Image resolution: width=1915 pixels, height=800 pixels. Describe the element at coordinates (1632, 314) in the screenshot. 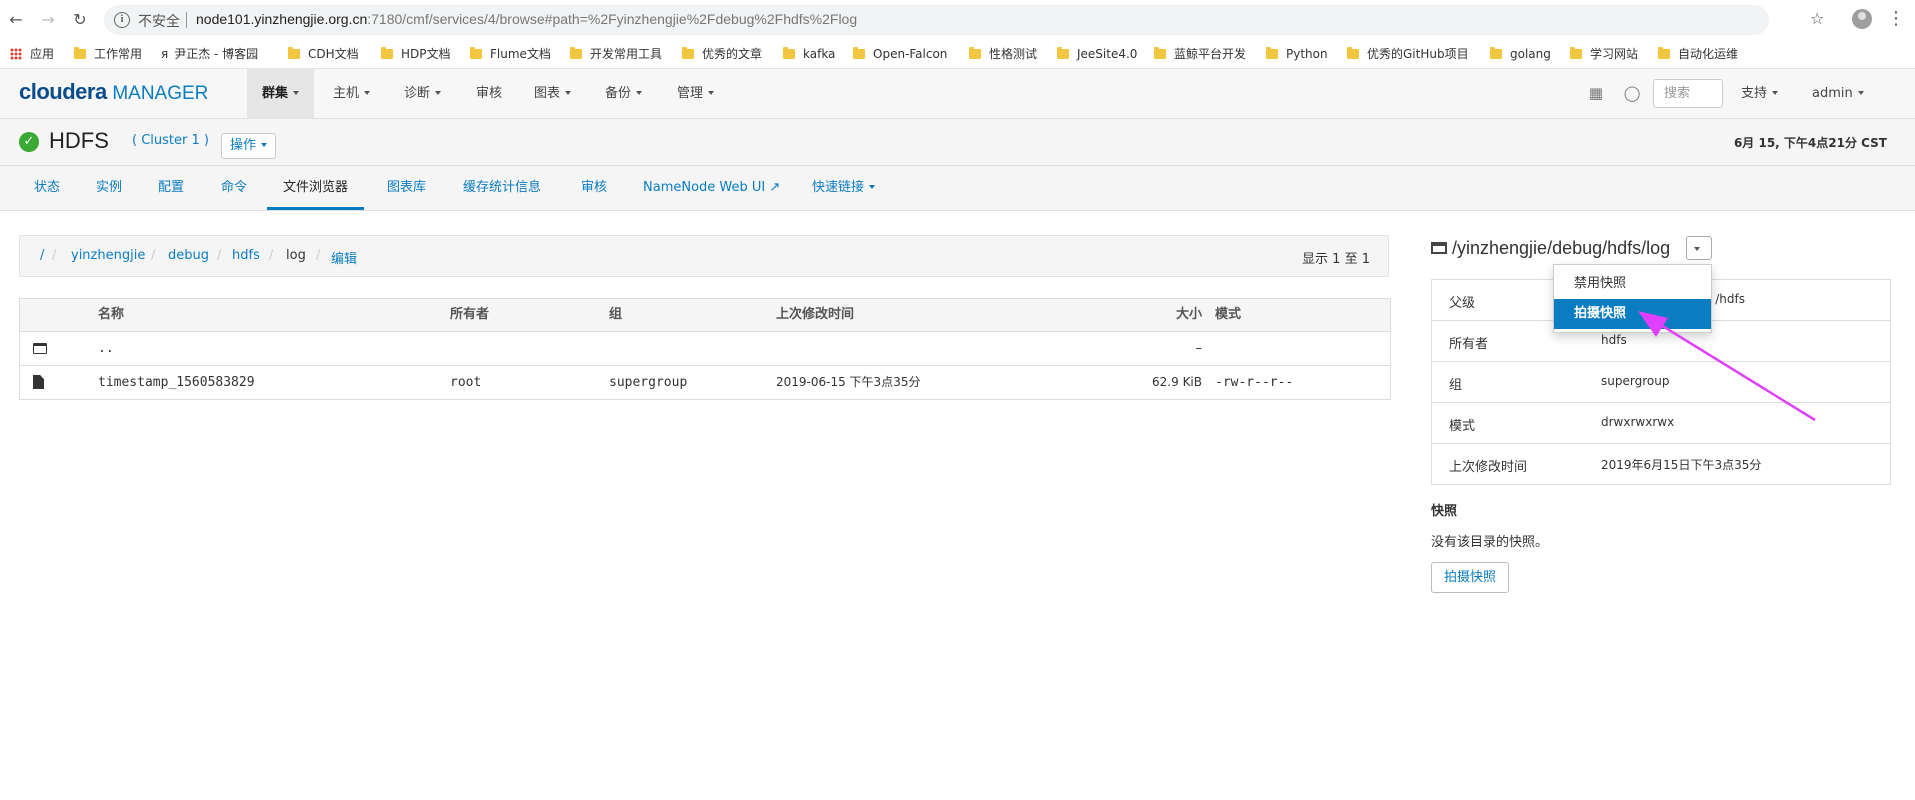

I see `menu-take-snapshot: 拍摄快照` at that location.